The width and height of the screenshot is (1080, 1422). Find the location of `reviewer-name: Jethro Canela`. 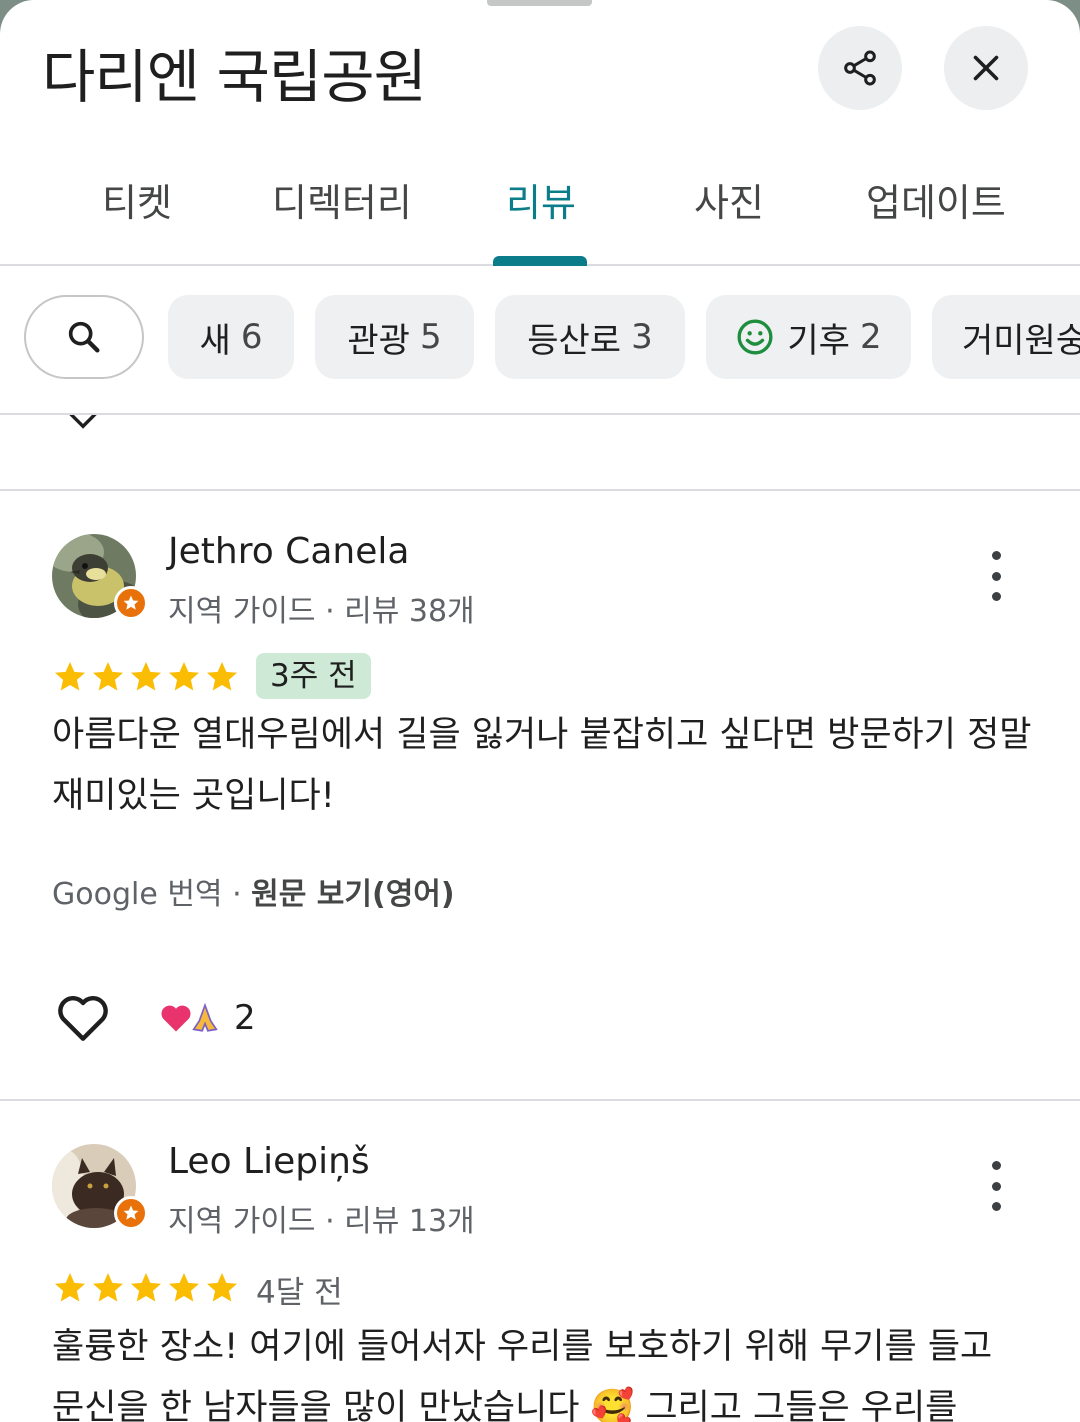

reviewer-name: Jethro Canela is located at coordinates (288, 551).